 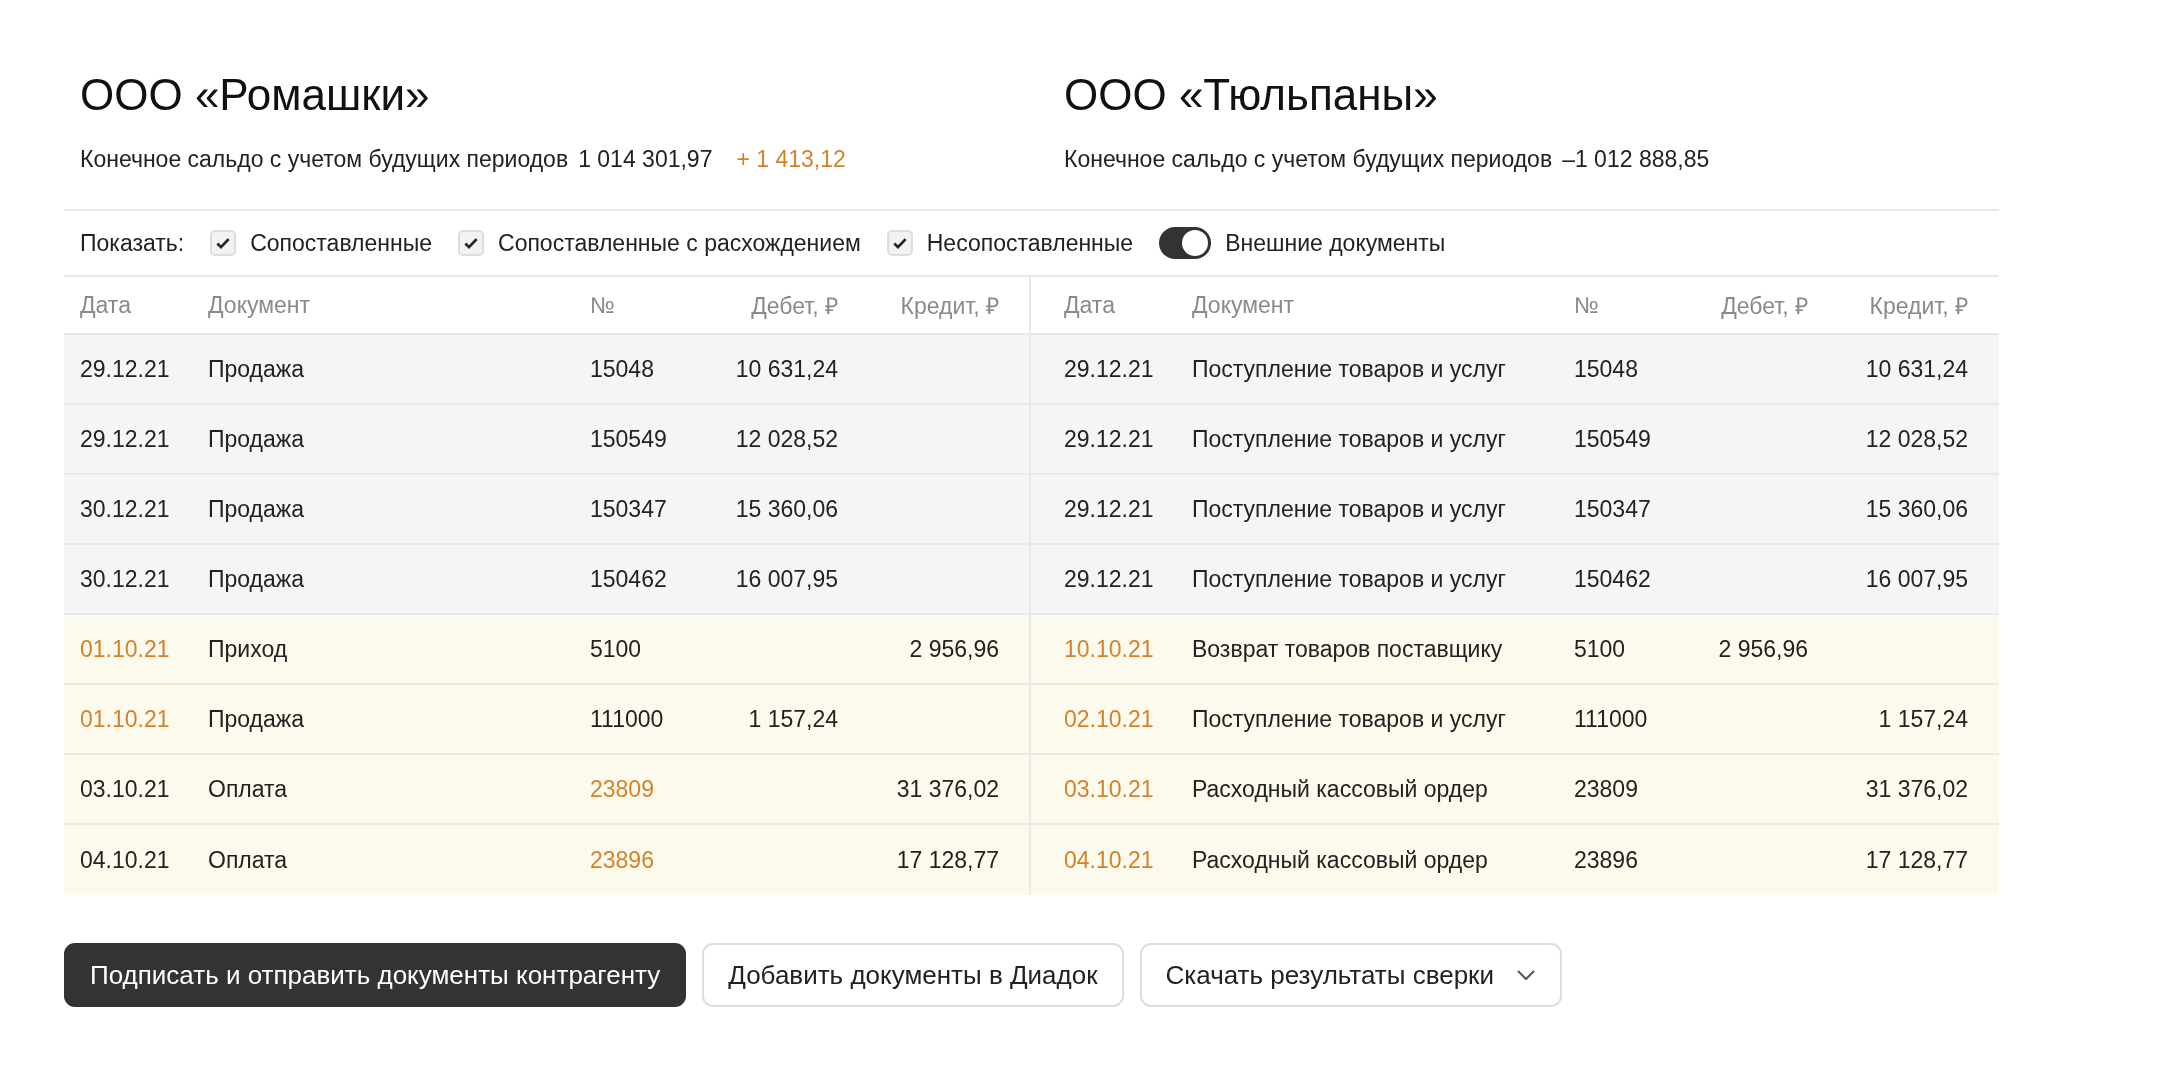 What do you see at coordinates (1923, 718) in the screenshot?
I see `credit-cell: 1 157,24` at bounding box center [1923, 718].